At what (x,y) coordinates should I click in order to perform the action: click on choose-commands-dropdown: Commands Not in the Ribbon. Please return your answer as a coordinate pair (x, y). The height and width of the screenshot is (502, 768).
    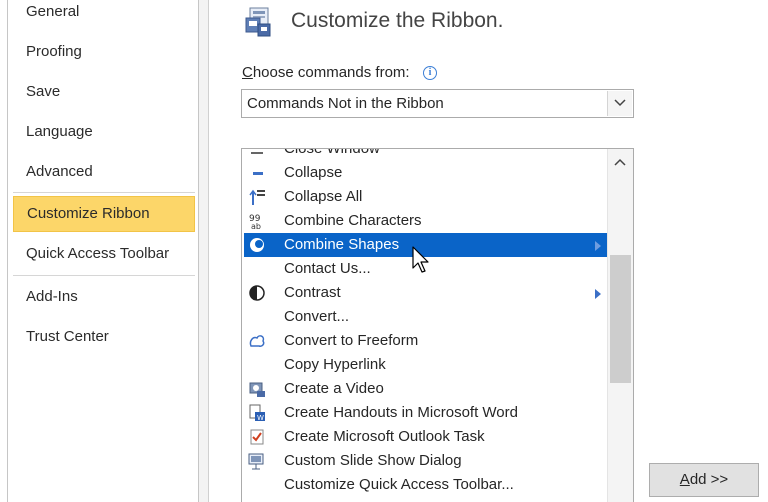
    Looking at the image, I should click on (437, 103).